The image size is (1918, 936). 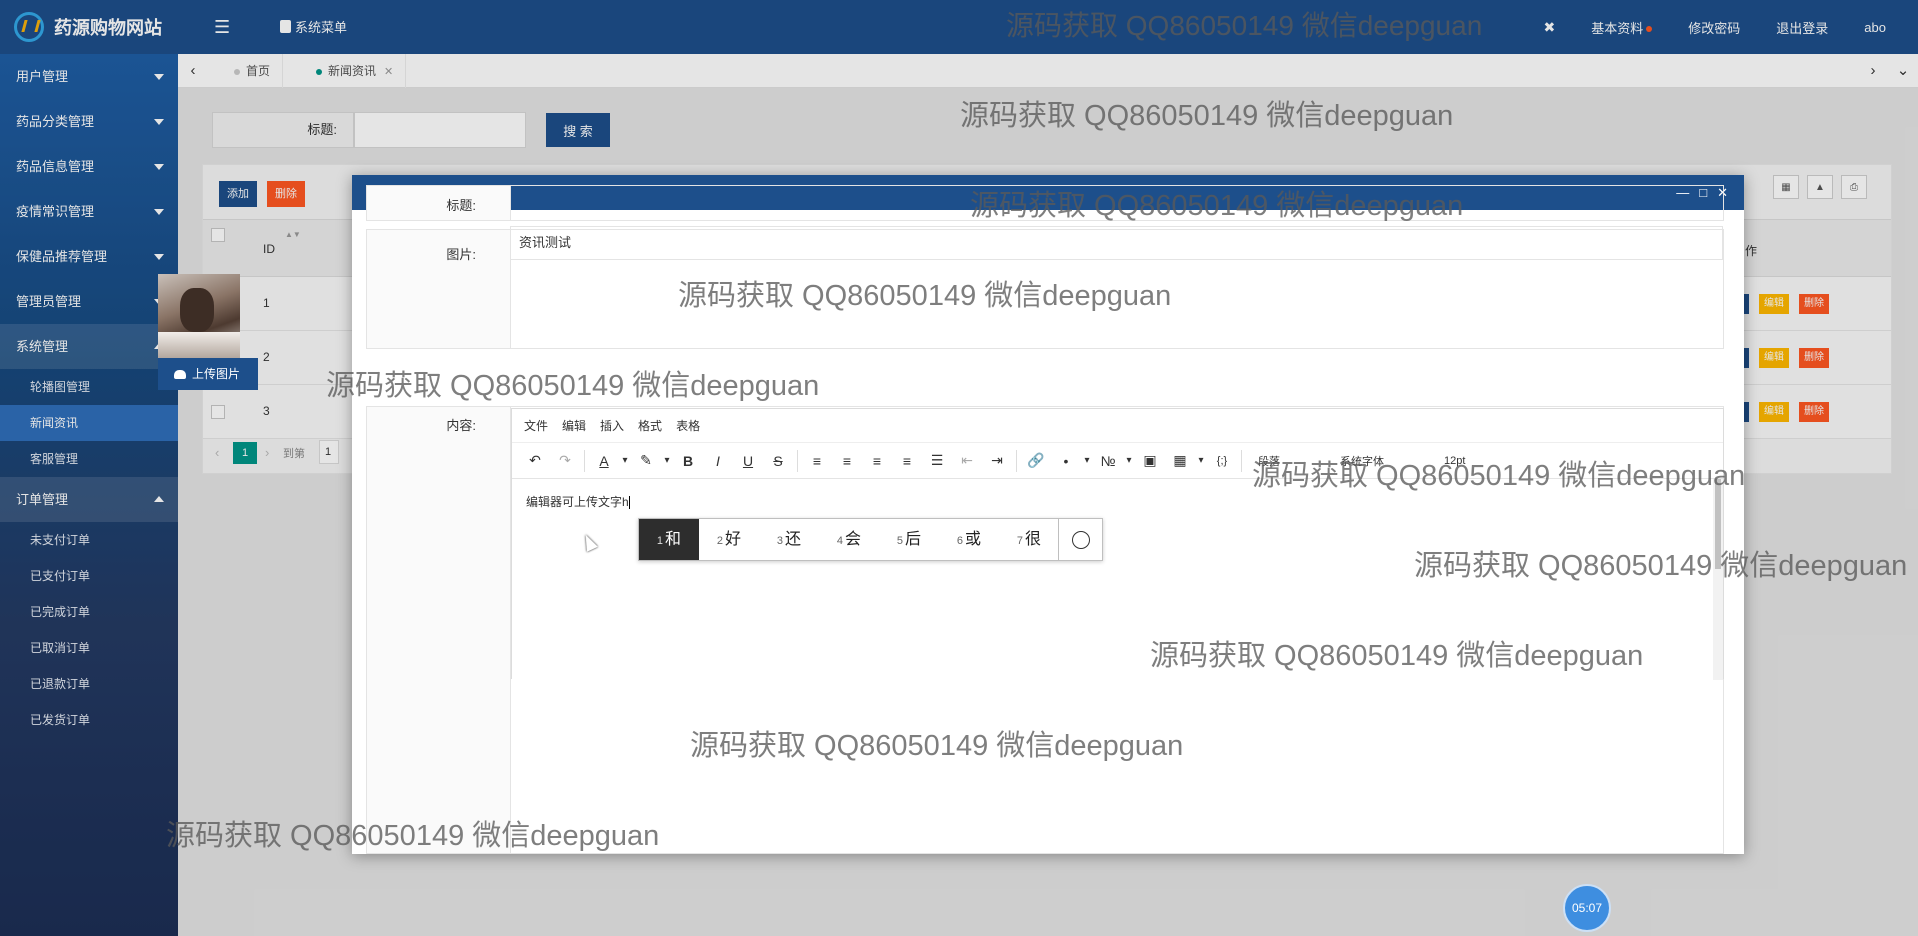 What do you see at coordinates (604, 461) in the screenshot?
I see `text-color-icon: A` at bounding box center [604, 461].